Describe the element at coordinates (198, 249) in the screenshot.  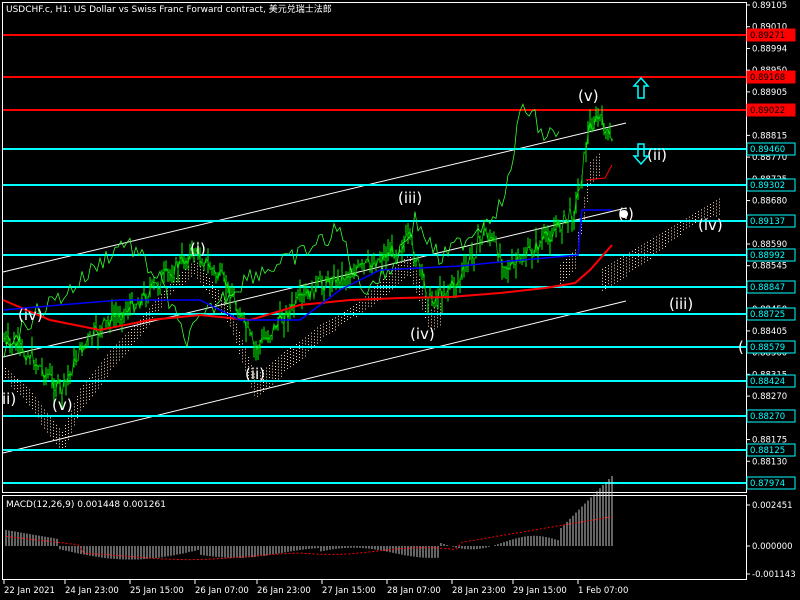
I see `wave-label: (i)` at that location.